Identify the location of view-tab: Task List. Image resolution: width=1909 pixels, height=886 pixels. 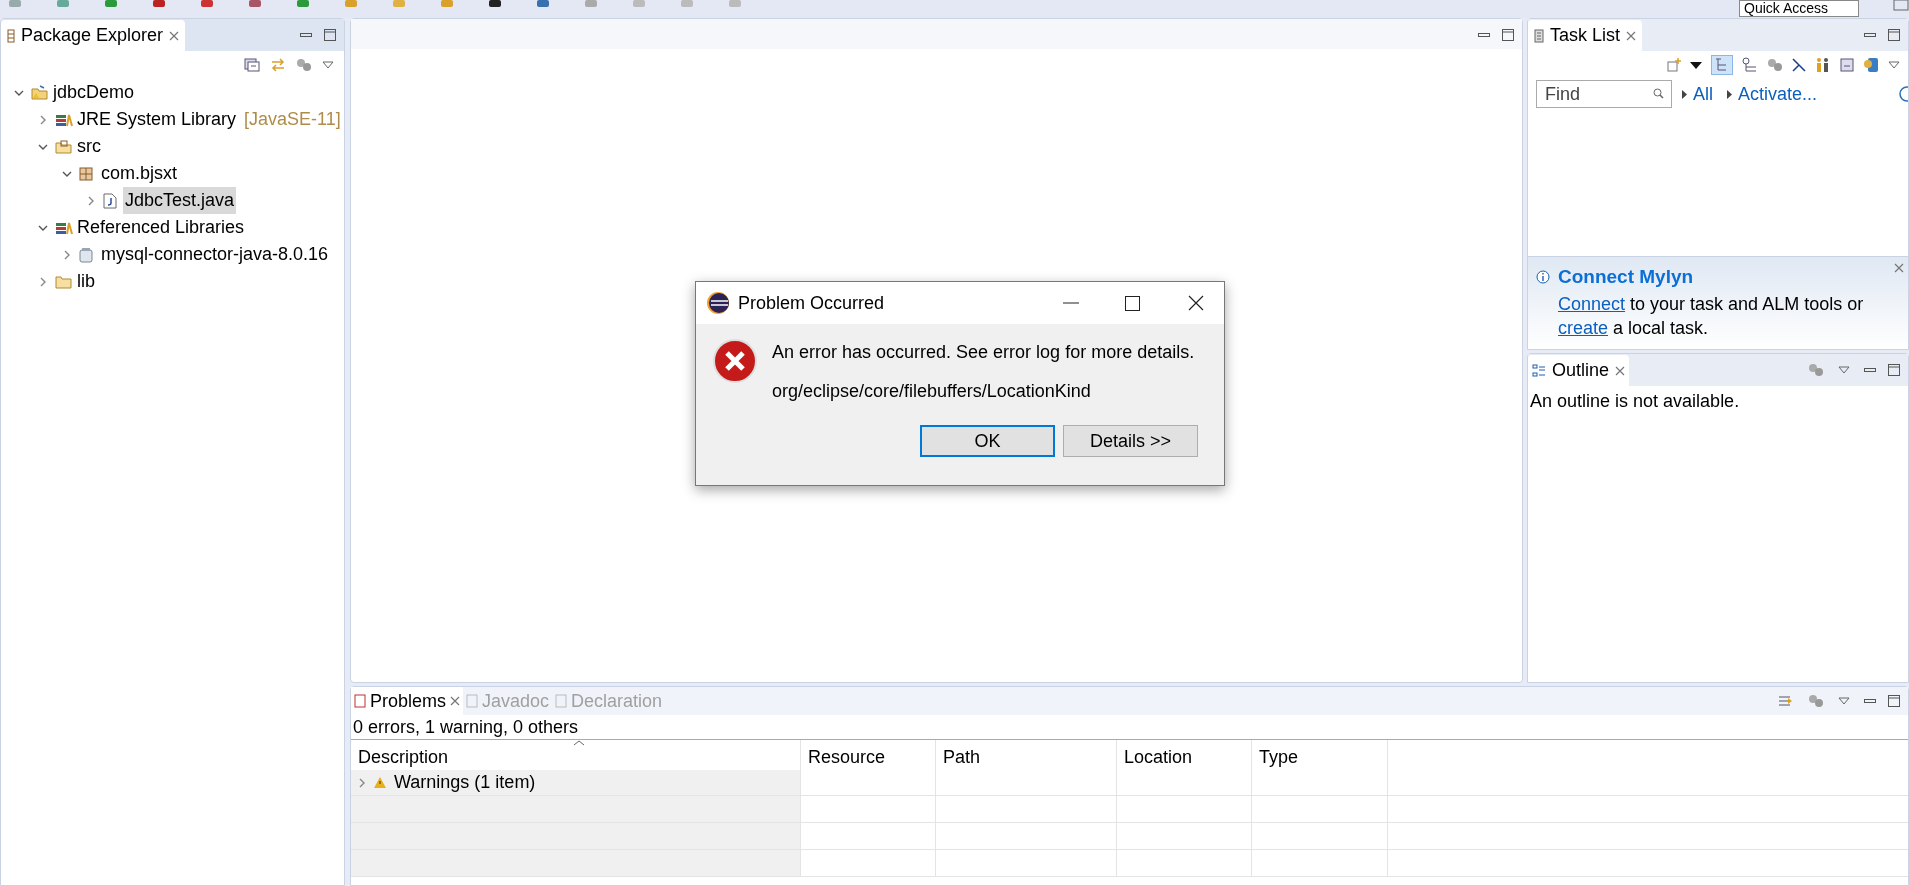
(1585, 35).